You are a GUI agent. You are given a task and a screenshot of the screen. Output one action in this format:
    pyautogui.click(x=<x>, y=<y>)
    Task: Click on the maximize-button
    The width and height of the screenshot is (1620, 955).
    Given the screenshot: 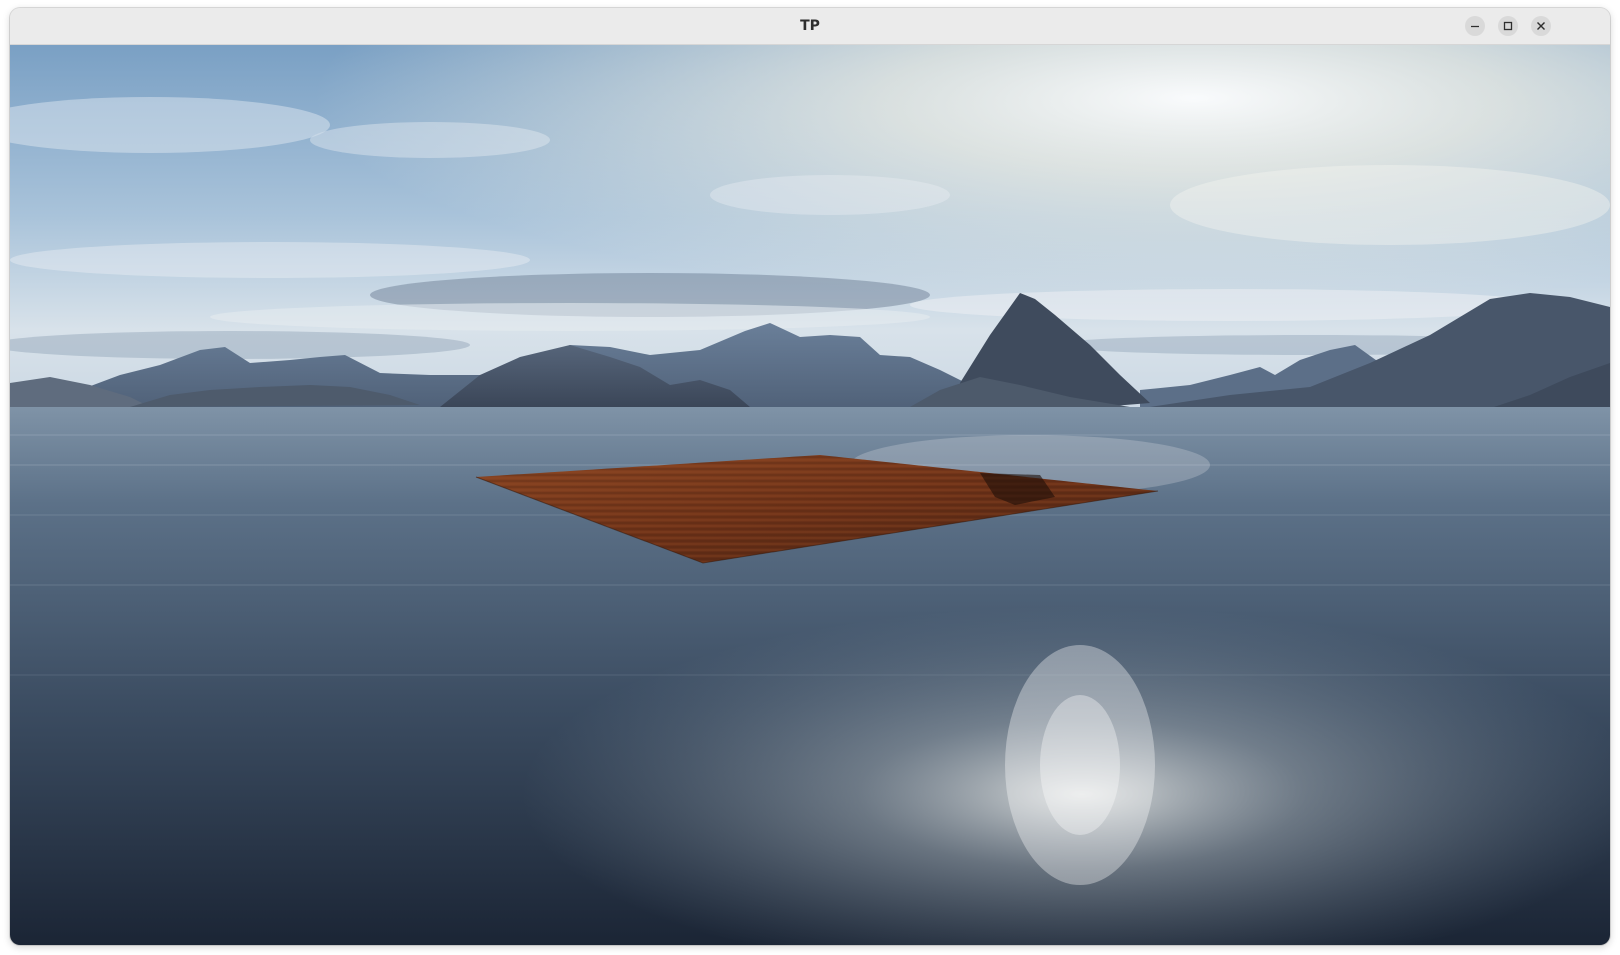 What is the action you would take?
    pyautogui.click(x=1508, y=26)
    